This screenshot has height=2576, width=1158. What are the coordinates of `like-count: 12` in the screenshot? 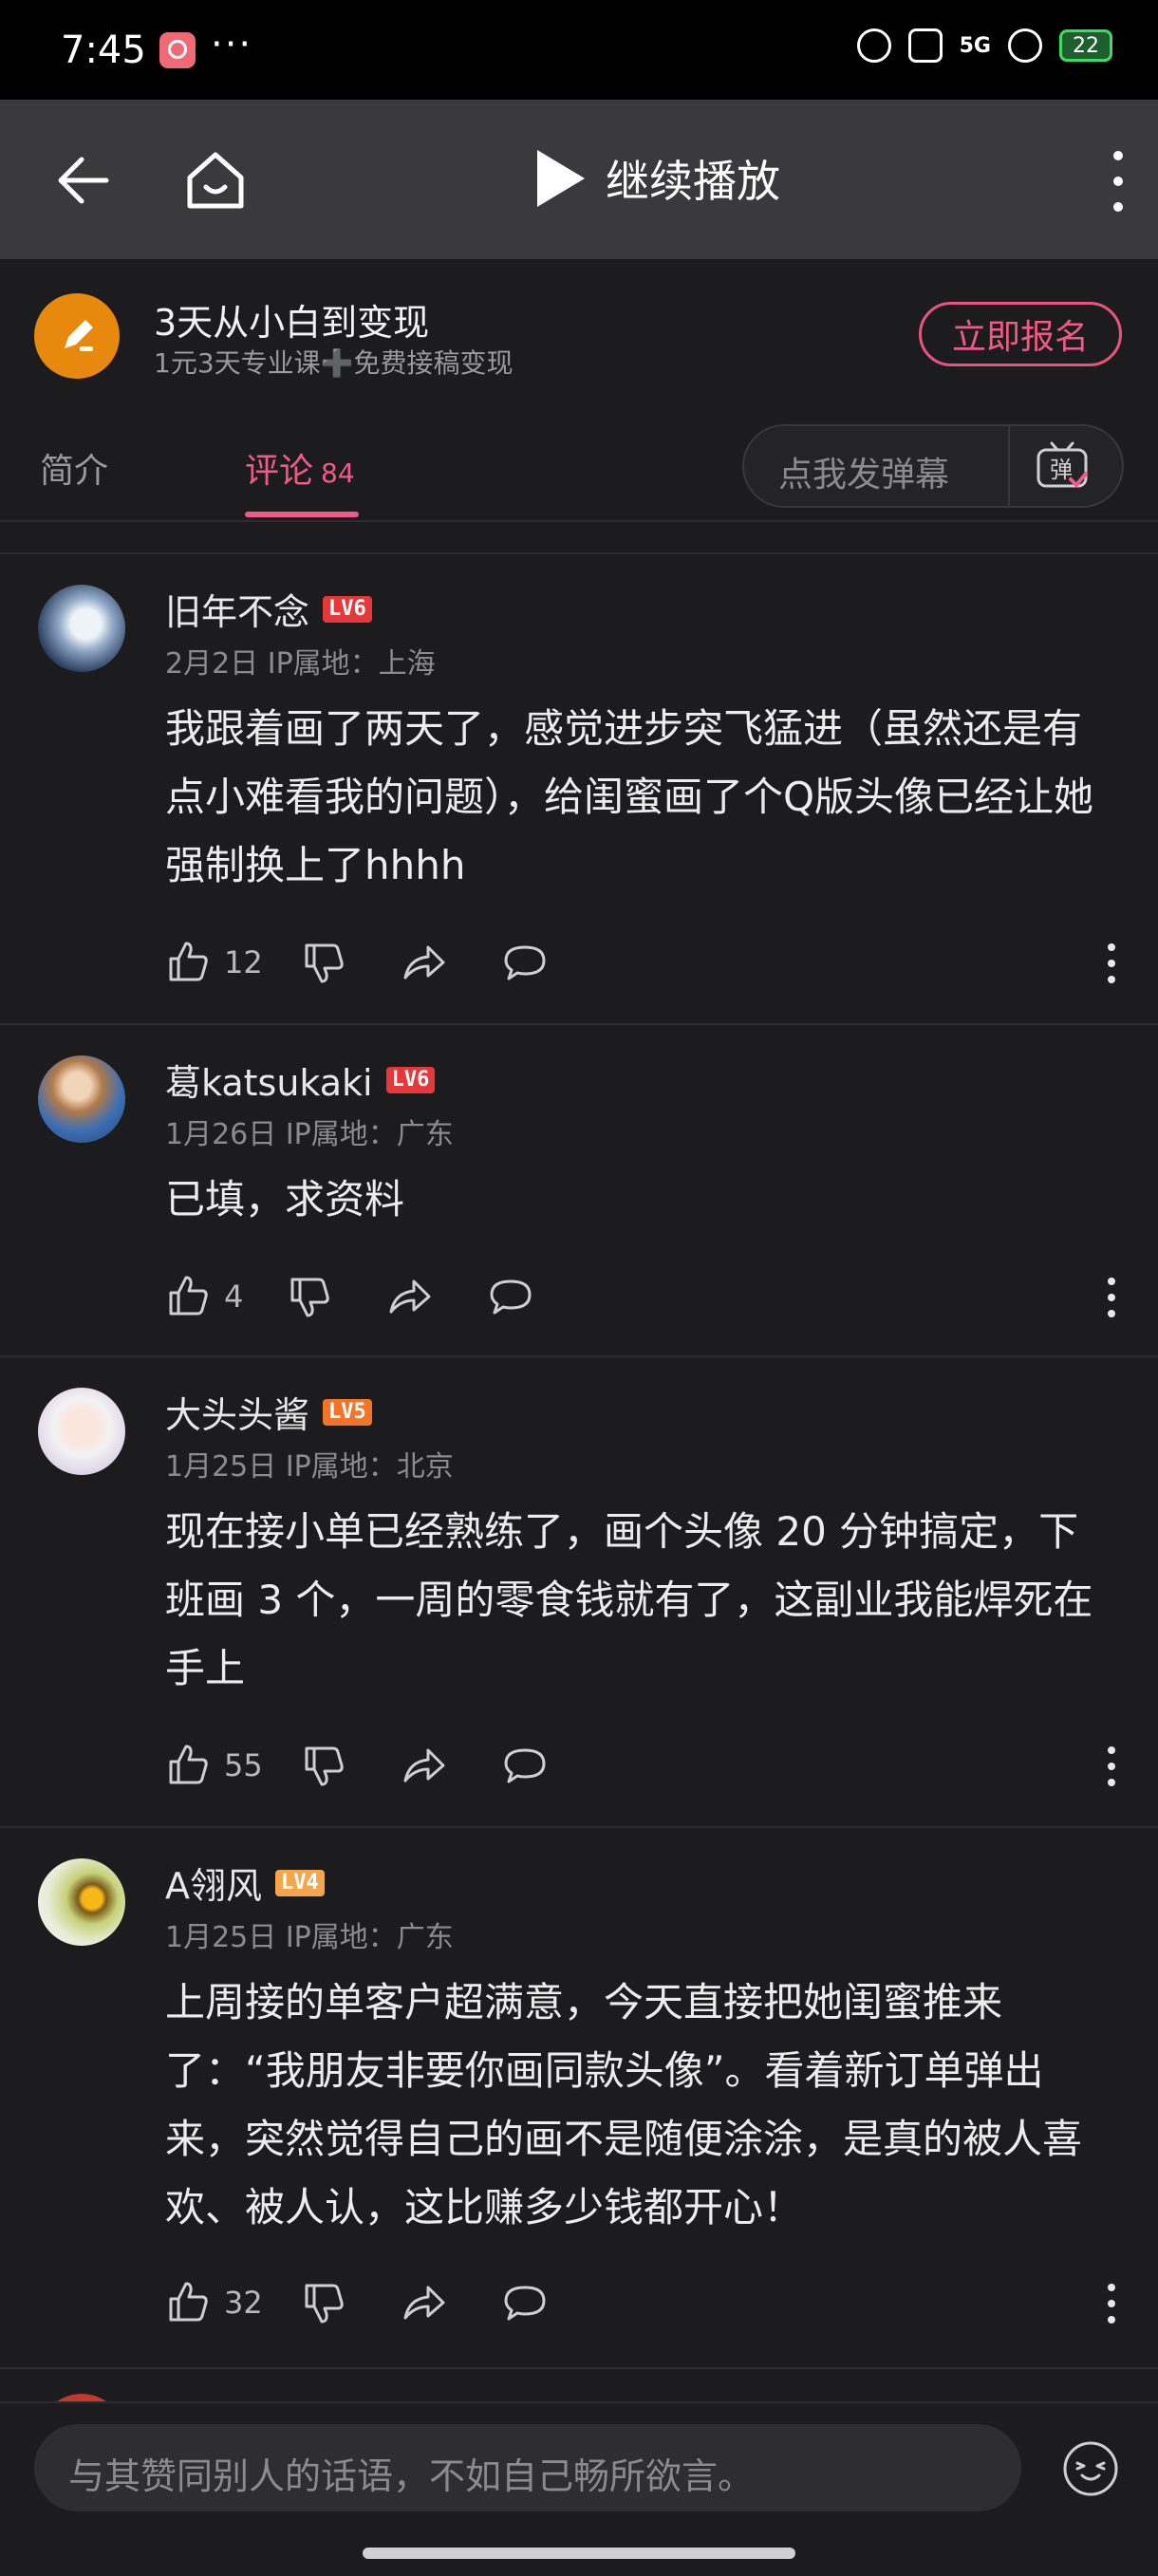 It's located at (243, 962).